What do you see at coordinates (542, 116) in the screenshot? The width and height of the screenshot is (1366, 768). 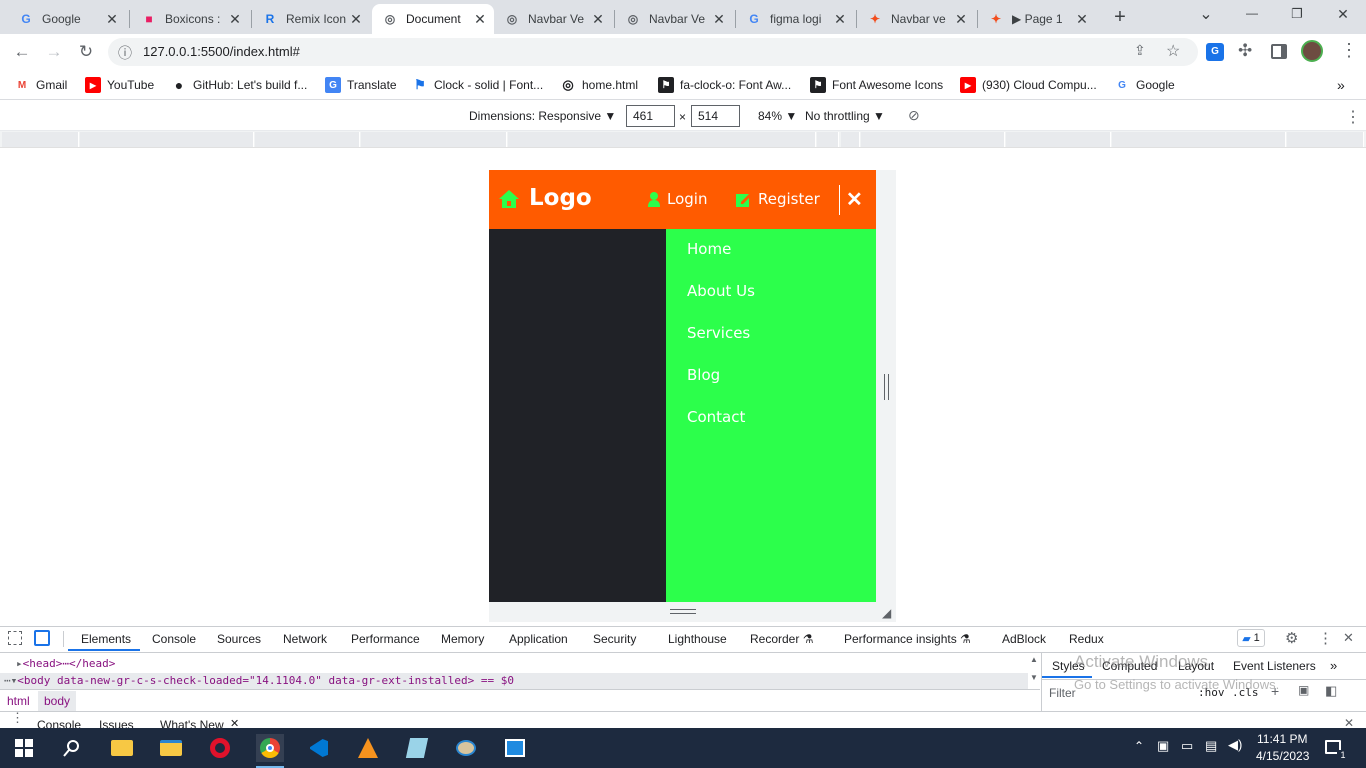 I see `dimensions-select: Dimensions: Responsive ▼` at bounding box center [542, 116].